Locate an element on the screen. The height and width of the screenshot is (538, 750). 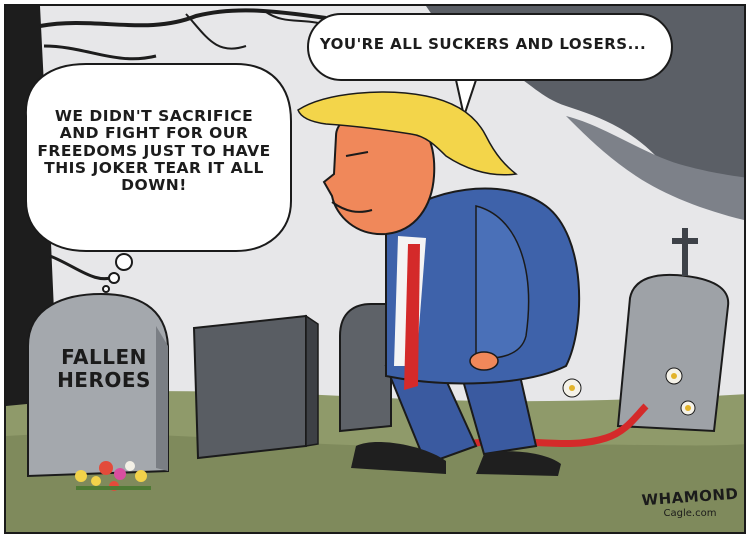
signature-name: WHAMOND is located at coordinates (690, 497).